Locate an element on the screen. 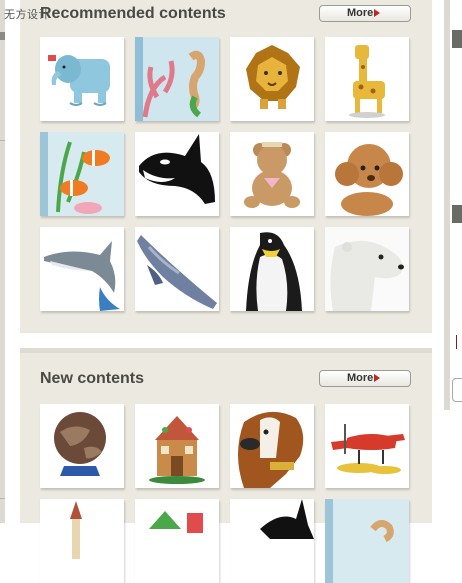 Image resolution: width=462 pixels, height=583 pixels. content-thumbnail-penguin is located at coordinates (272, 269).